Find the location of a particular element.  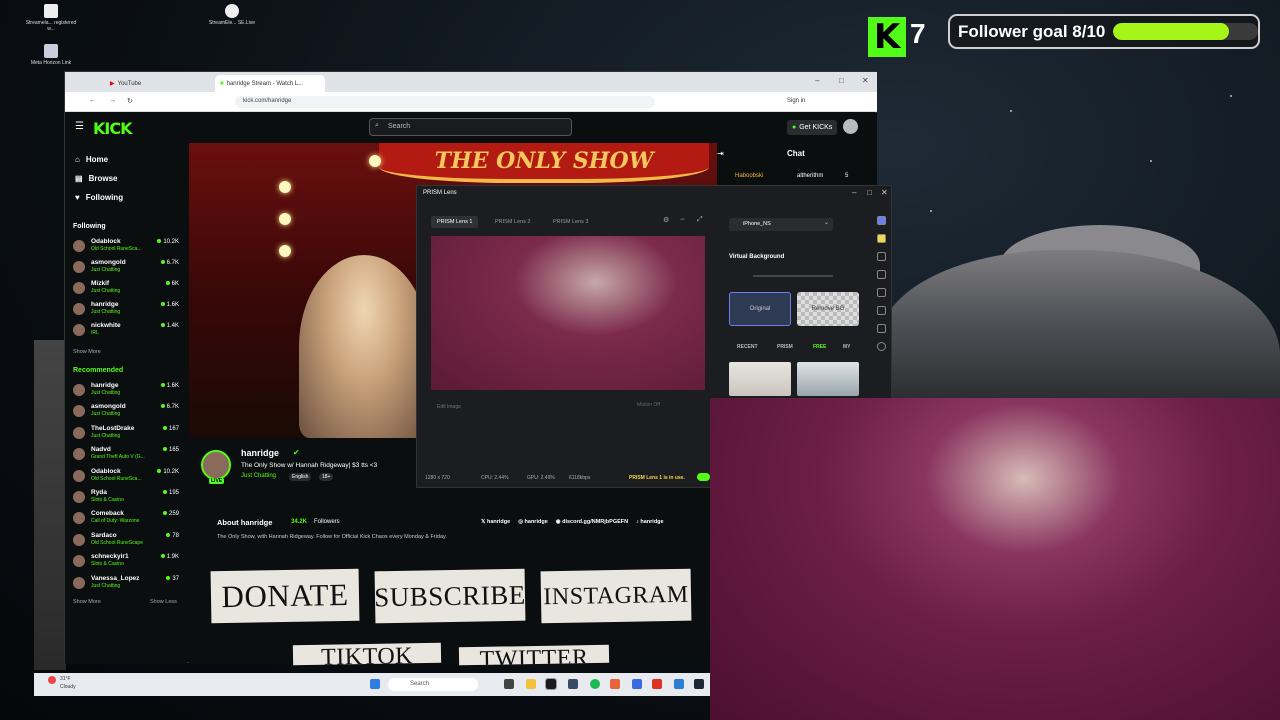

taskbar-search: Search is located at coordinates (433, 684).